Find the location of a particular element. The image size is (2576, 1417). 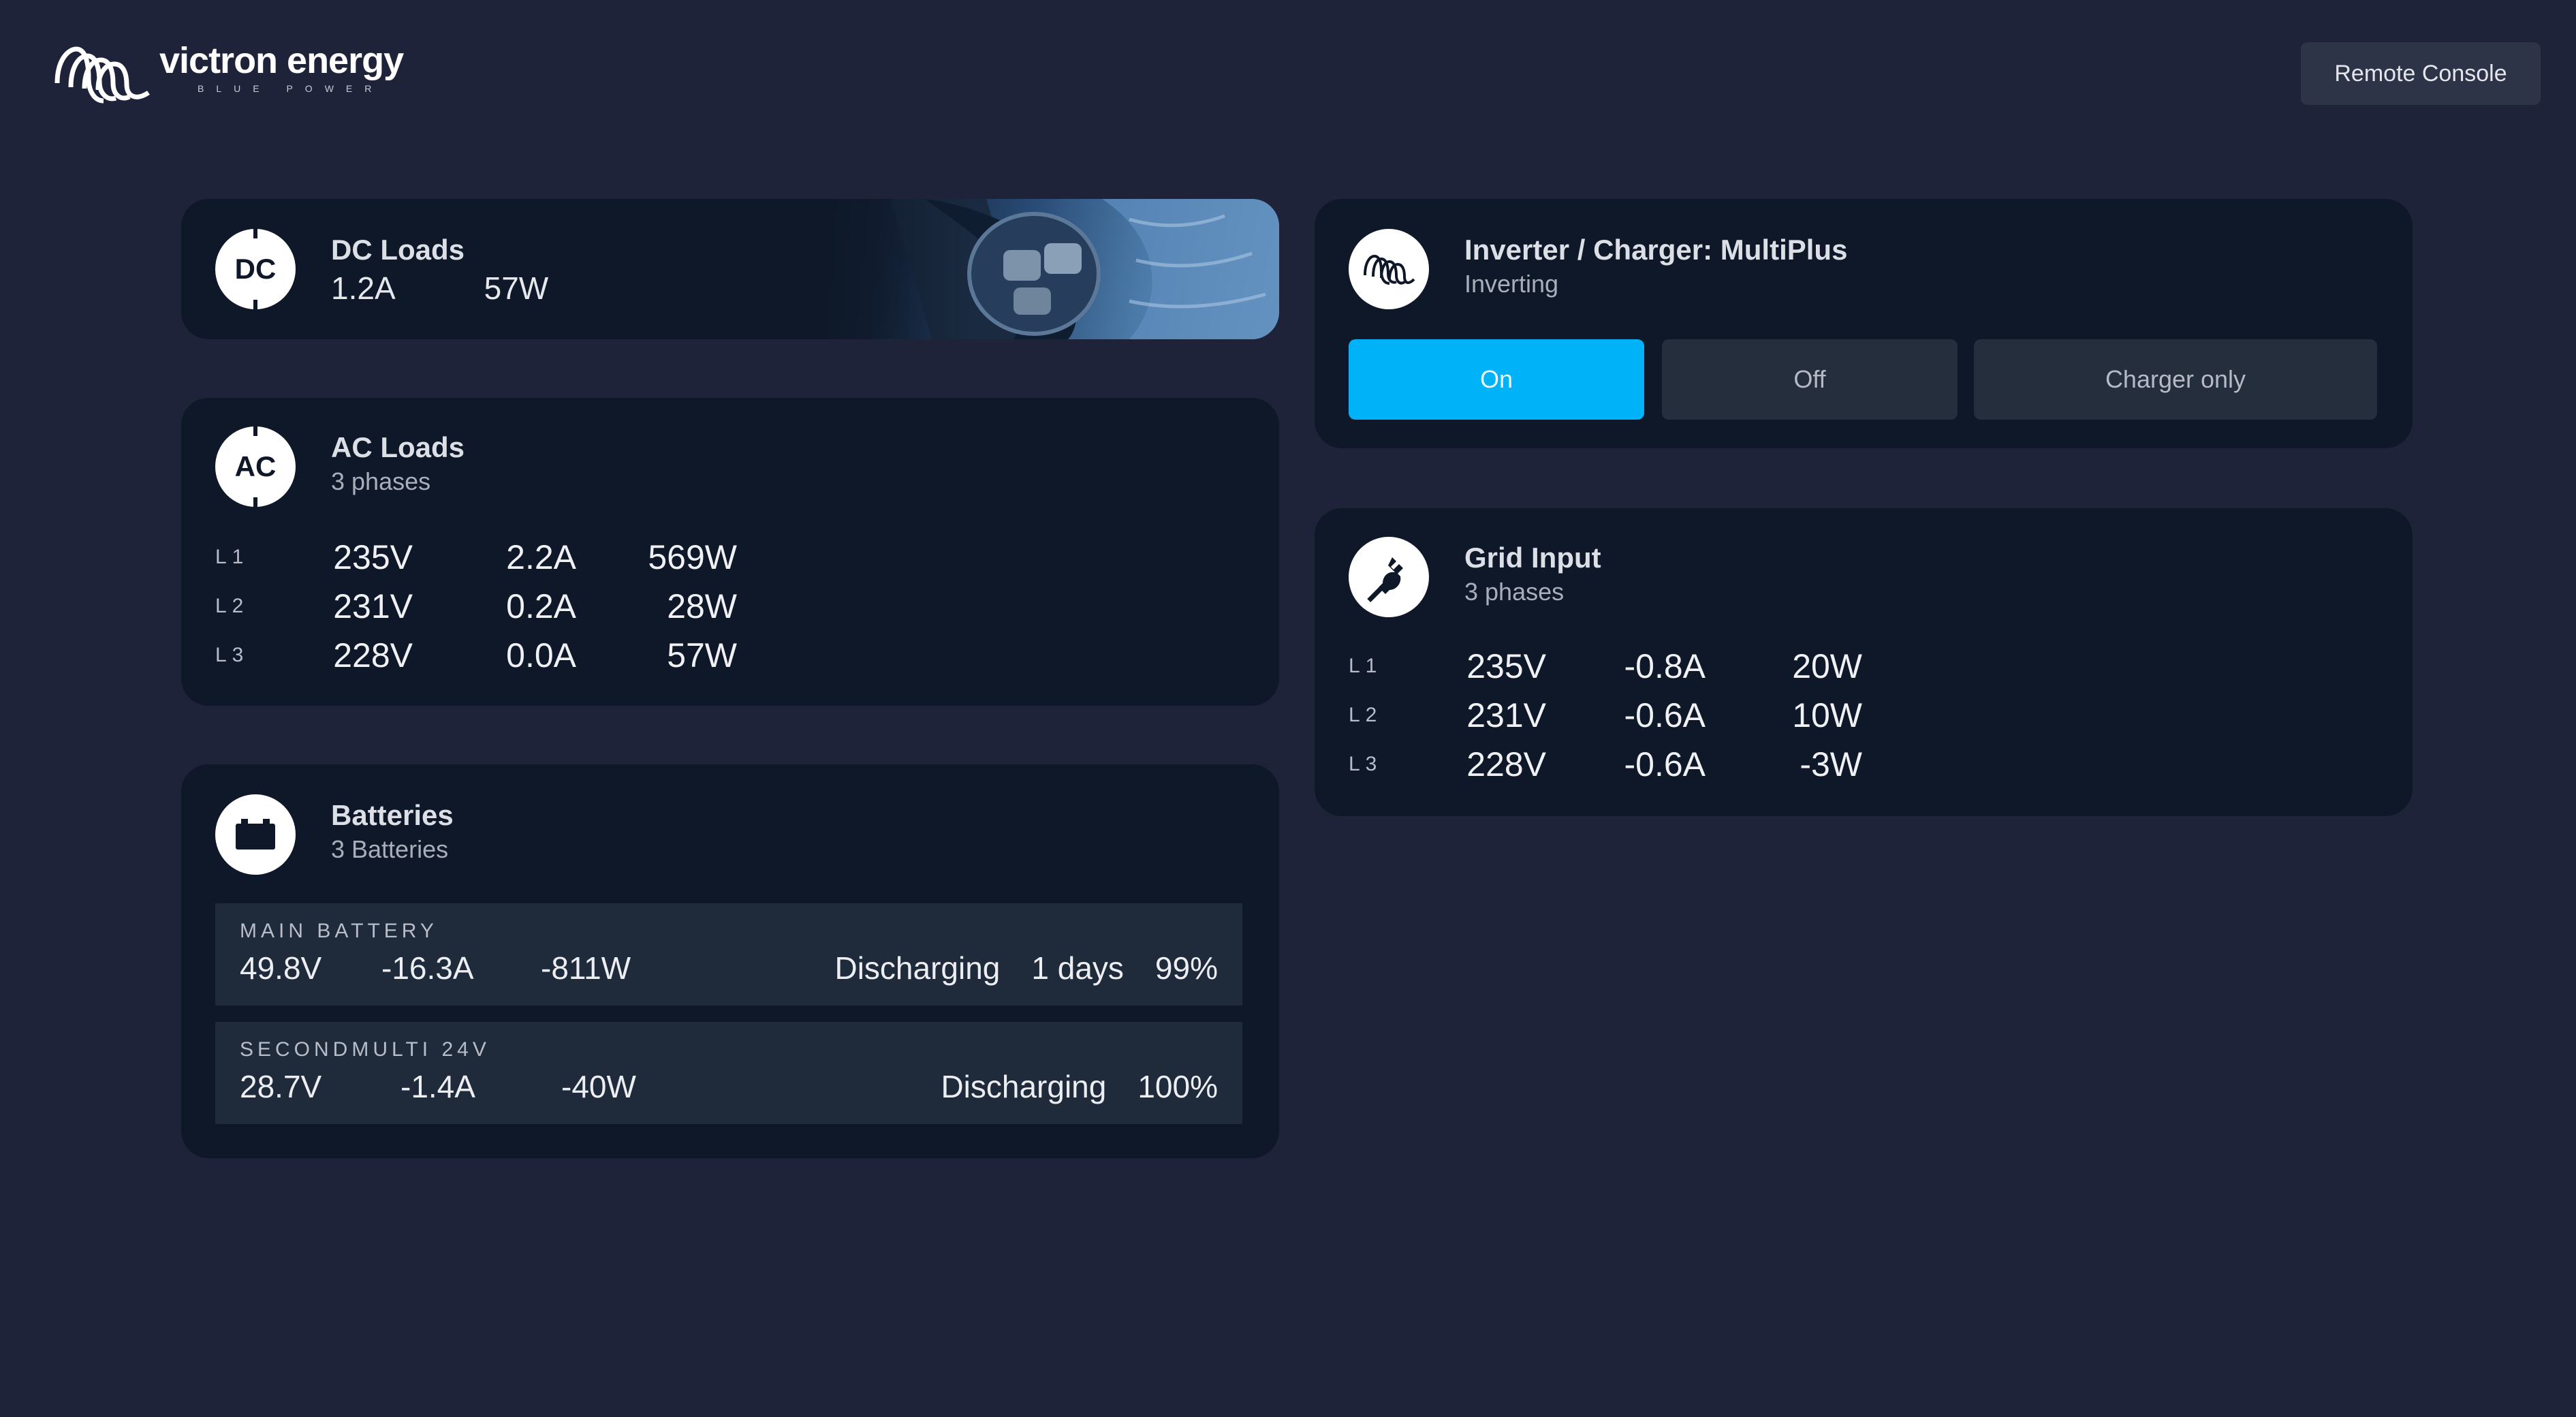

dc-loads-header: DC DC Loads 1.2A 57W is located at coordinates (426, 269).